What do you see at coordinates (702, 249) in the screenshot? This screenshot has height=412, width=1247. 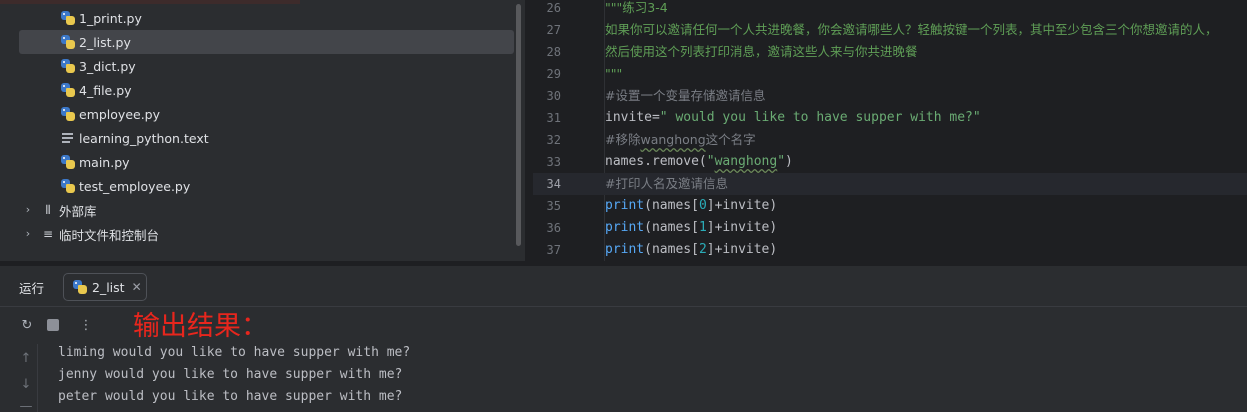 I see `number-literal: 2` at bounding box center [702, 249].